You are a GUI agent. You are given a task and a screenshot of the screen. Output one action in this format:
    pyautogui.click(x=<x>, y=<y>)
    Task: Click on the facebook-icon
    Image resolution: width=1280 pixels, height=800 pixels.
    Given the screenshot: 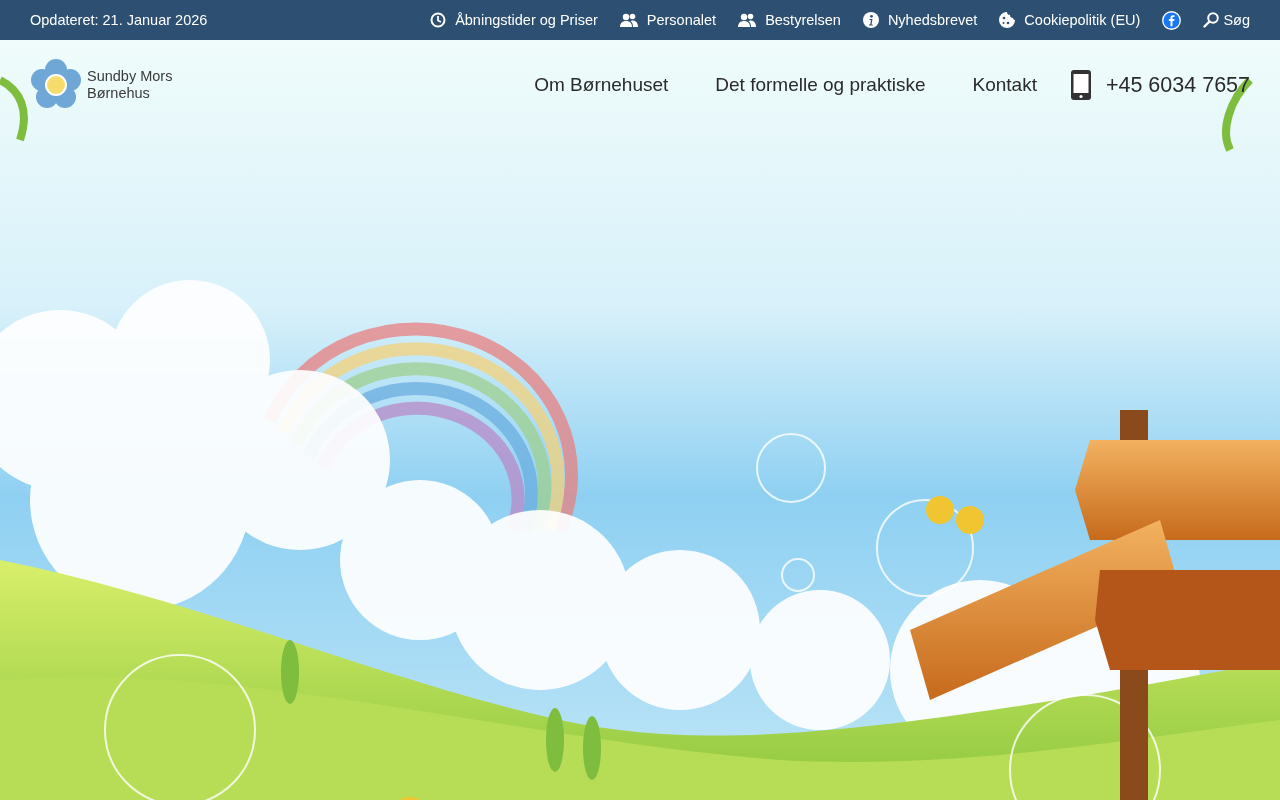 What is the action you would take?
    pyautogui.click(x=1172, y=20)
    